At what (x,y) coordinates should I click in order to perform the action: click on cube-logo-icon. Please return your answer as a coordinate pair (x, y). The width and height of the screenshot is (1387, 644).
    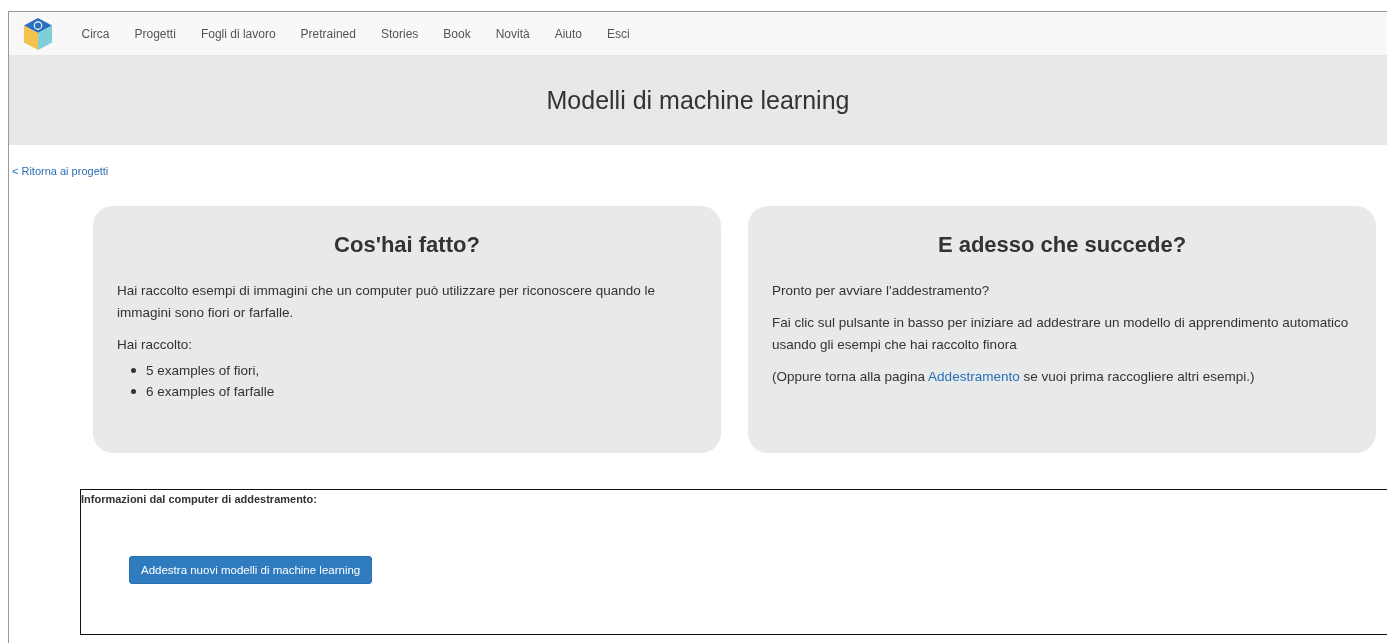
    Looking at the image, I should click on (38, 33).